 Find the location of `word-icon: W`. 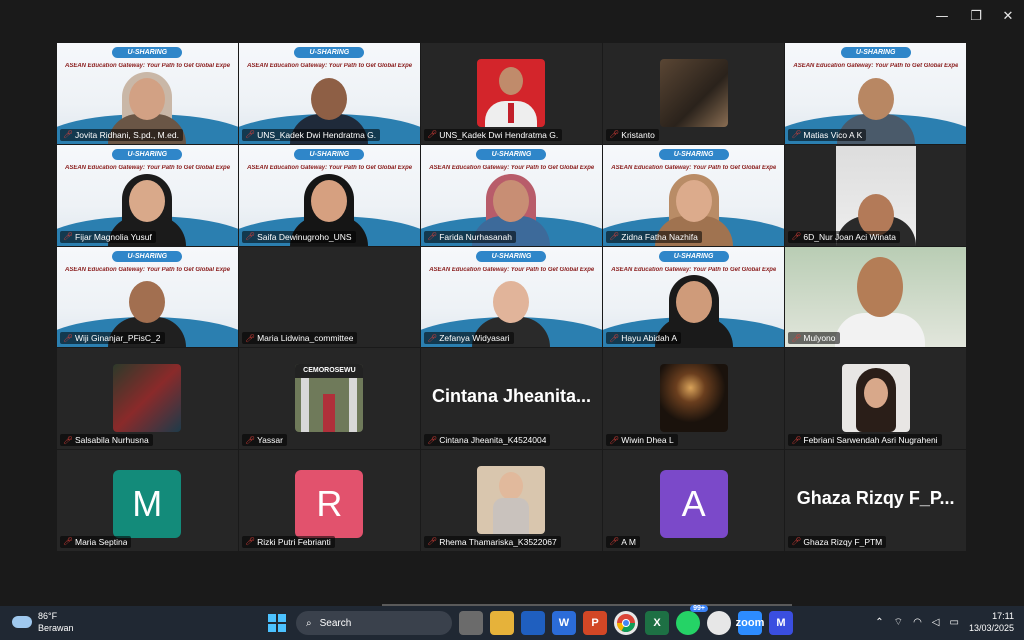

word-icon: W is located at coordinates (564, 623).